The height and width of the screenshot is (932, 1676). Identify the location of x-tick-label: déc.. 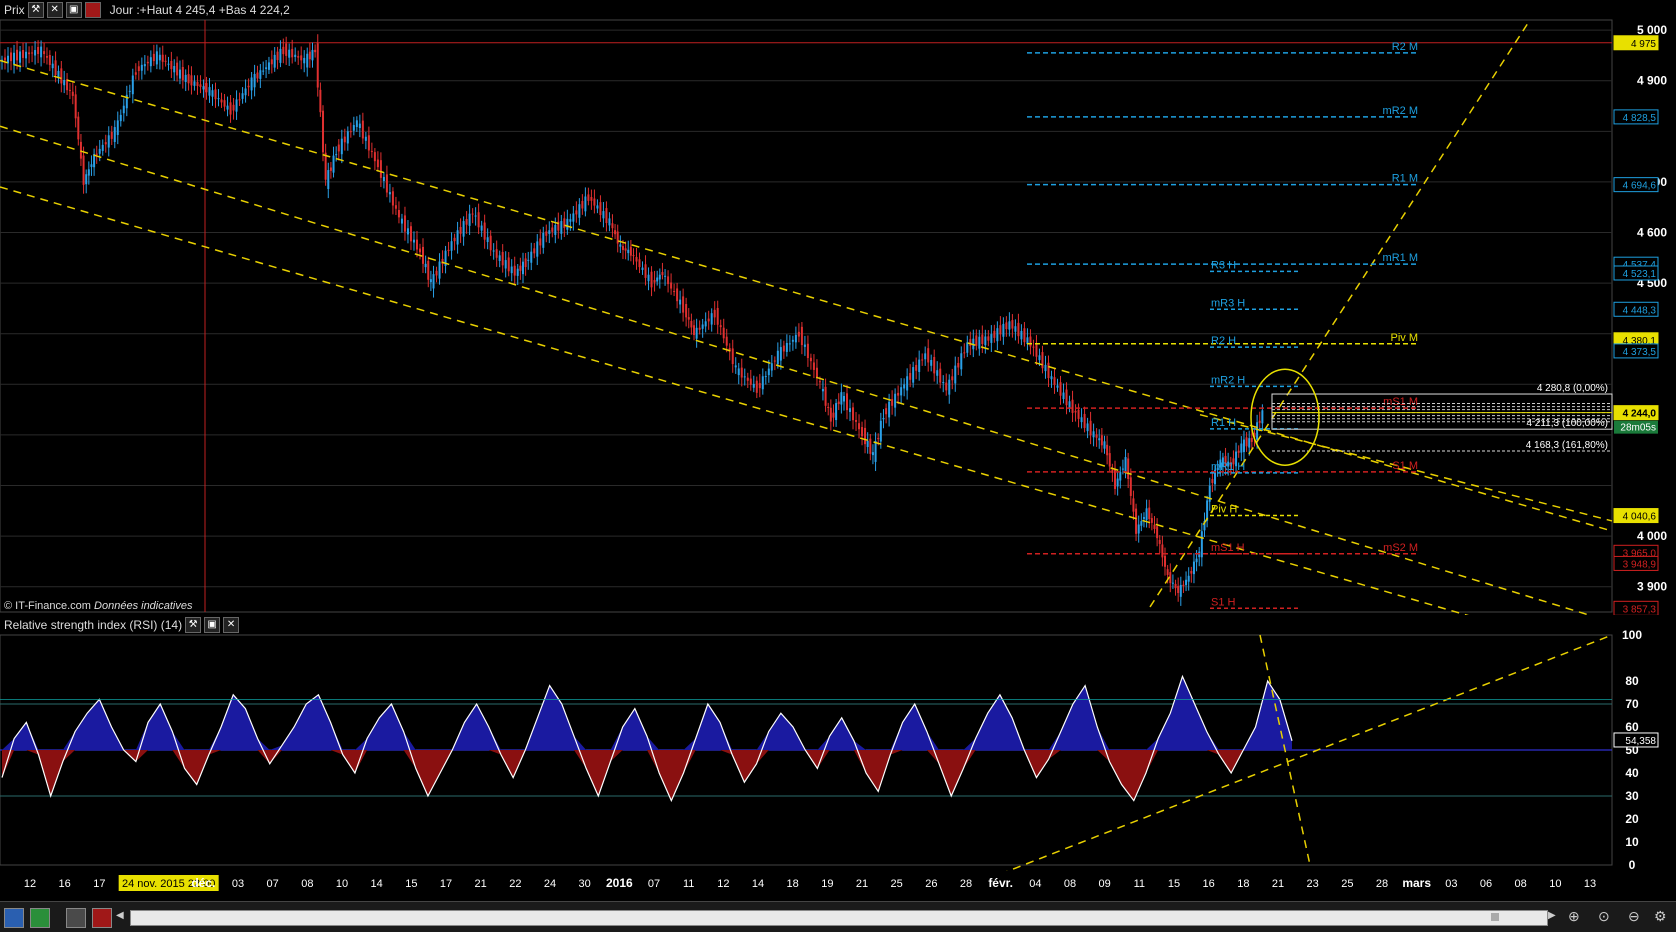
(203, 883).